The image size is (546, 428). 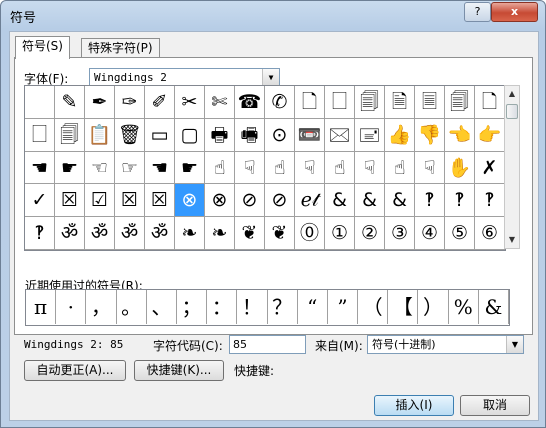 What do you see at coordinates (184, 77) in the screenshot?
I see `font-select: Wingdings 2 ▼` at bounding box center [184, 77].